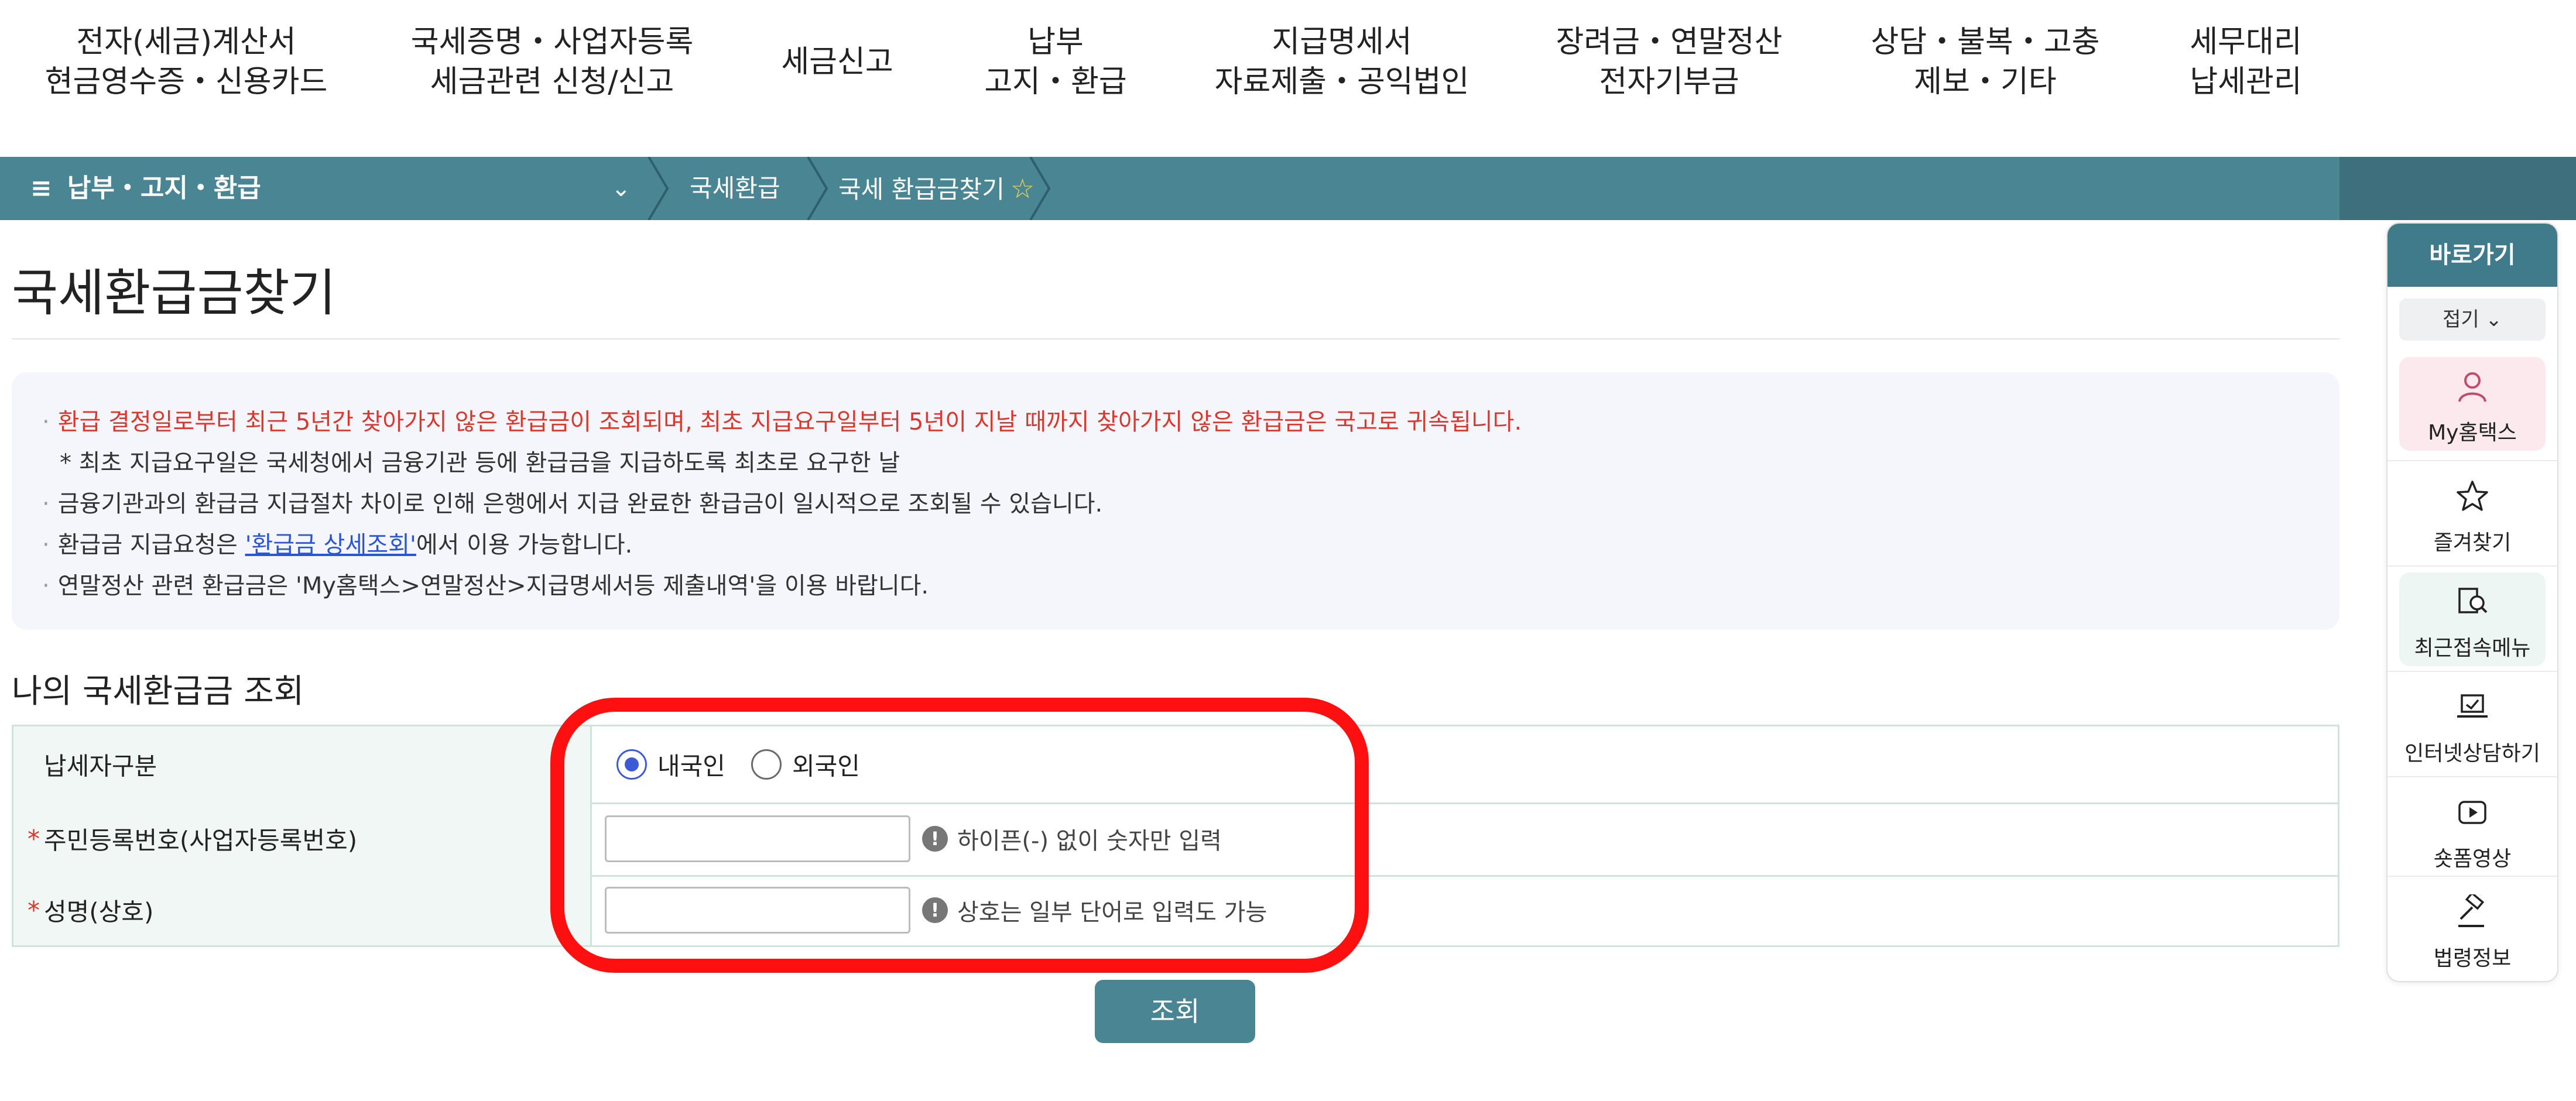 The image size is (2576, 1101). What do you see at coordinates (186, 62) in the screenshot?
I see `nav-item-einvoice: 전자(세금)계산서 현금영수증・신용카드` at bounding box center [186, 62].